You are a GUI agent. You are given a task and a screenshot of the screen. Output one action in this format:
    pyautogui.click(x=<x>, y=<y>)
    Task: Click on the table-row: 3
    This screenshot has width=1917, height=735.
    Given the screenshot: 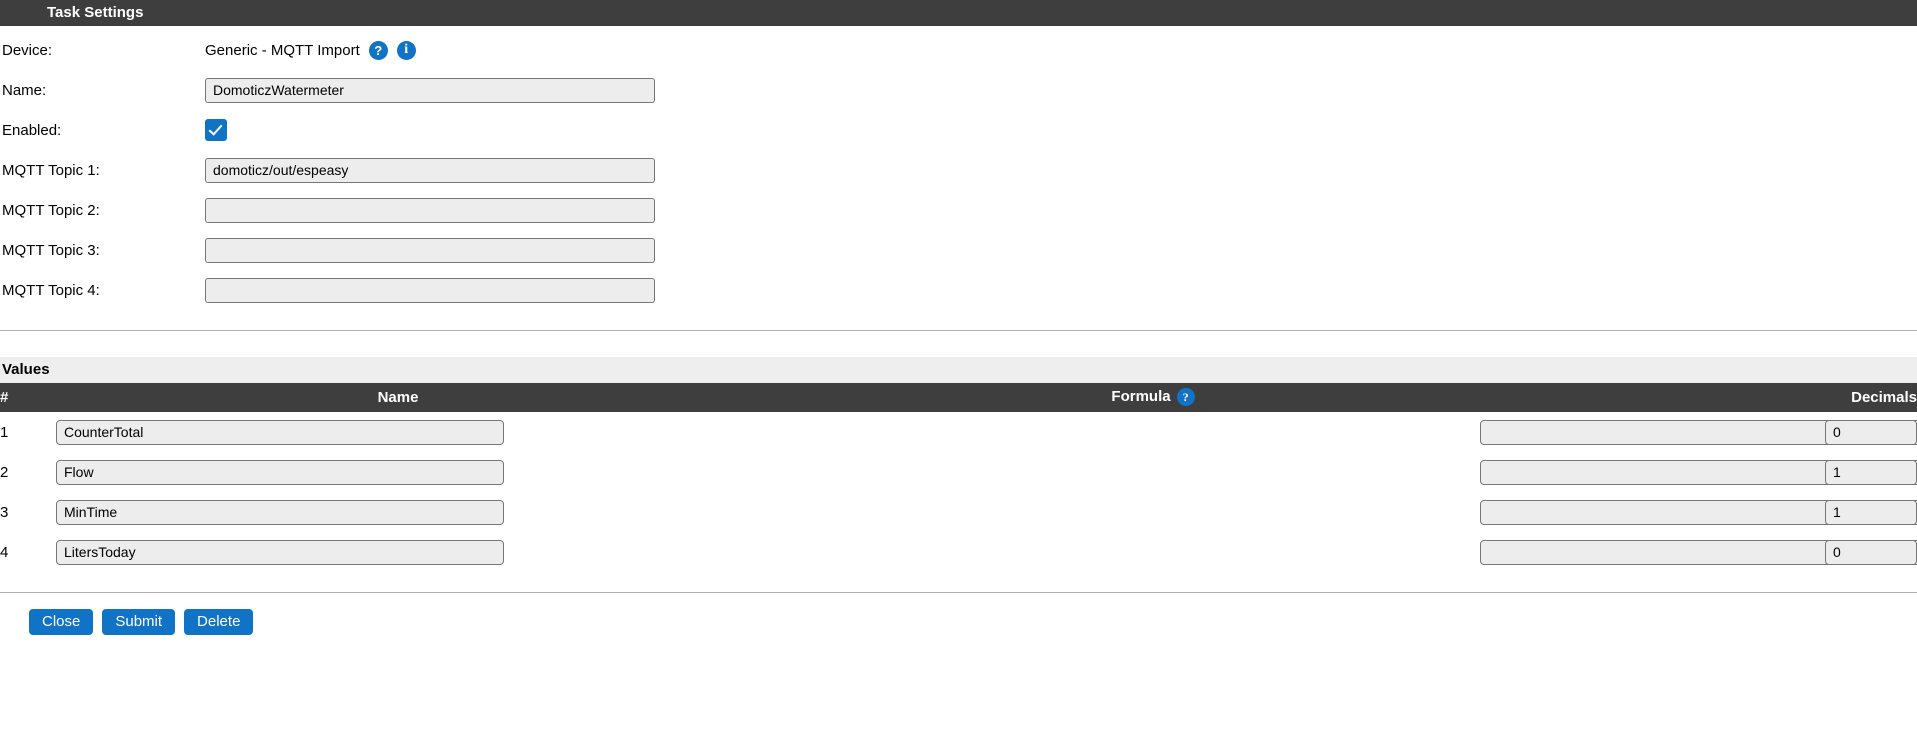 What is the action you would take?
    pyautogui.click(x=958, y=512)
    